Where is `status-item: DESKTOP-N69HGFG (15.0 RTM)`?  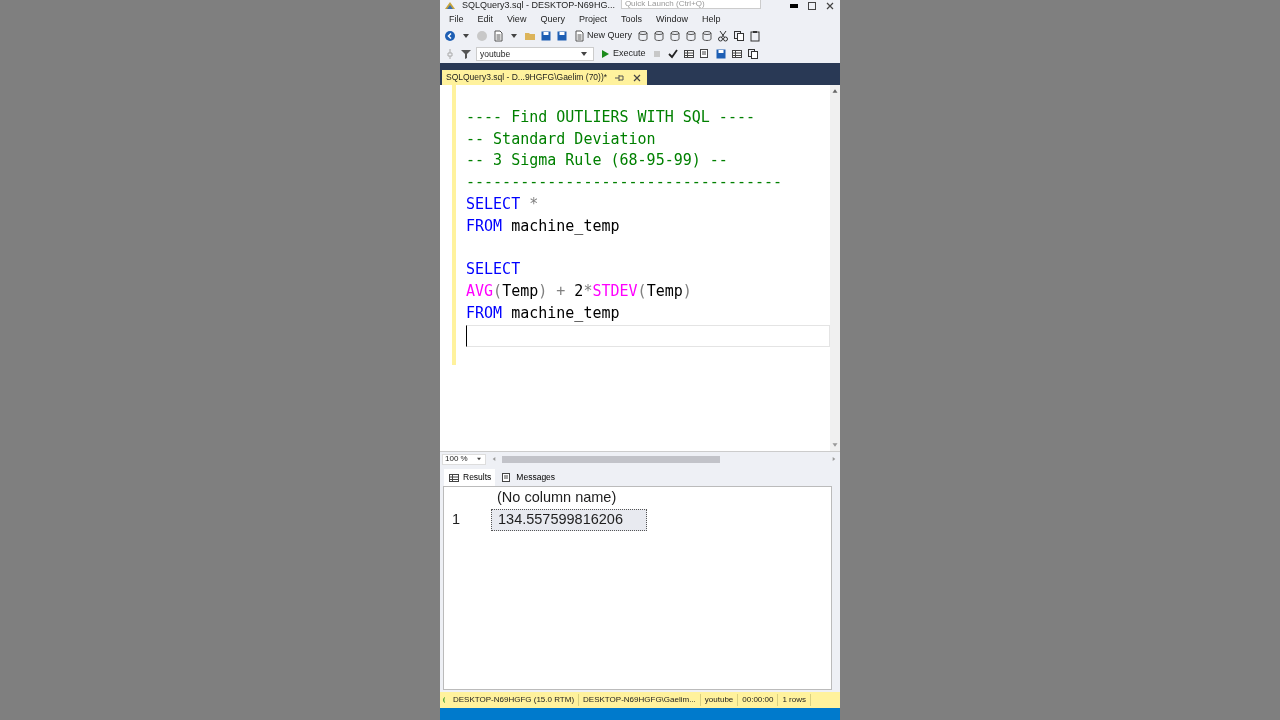 status-item: DESKTOP-N69HGFG (15.0 RTM) is located at coordinates (514, 700).